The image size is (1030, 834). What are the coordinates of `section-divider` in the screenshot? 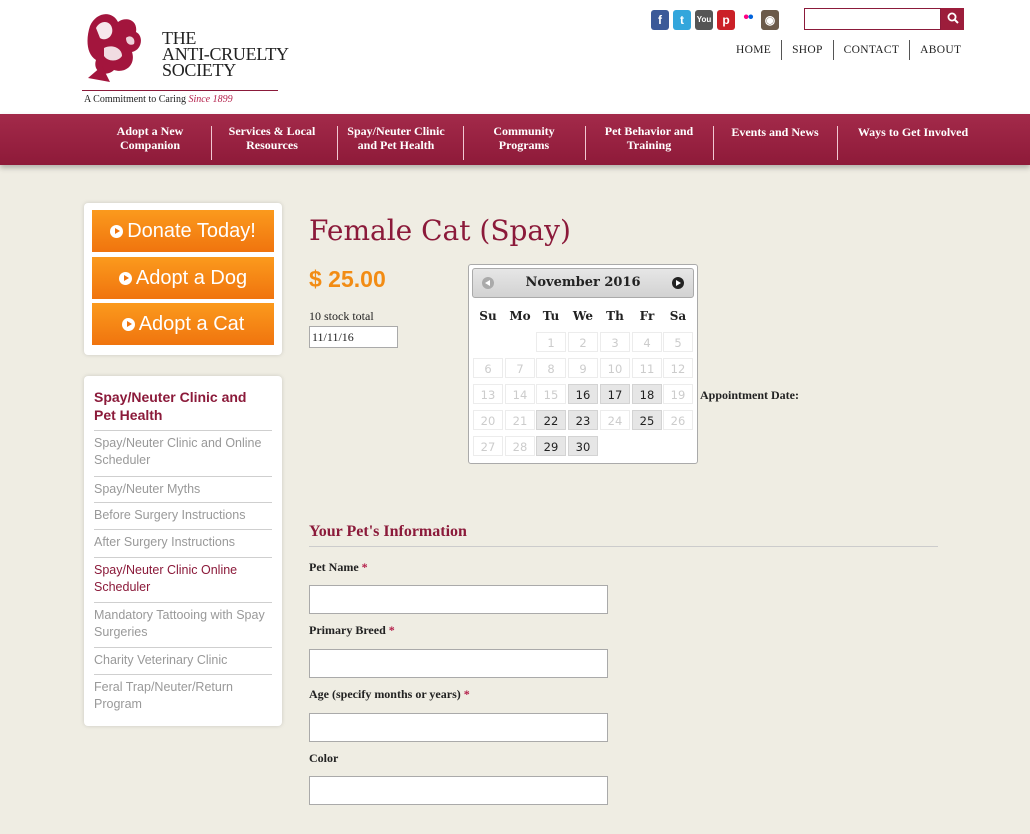 It's located at (623, 546).